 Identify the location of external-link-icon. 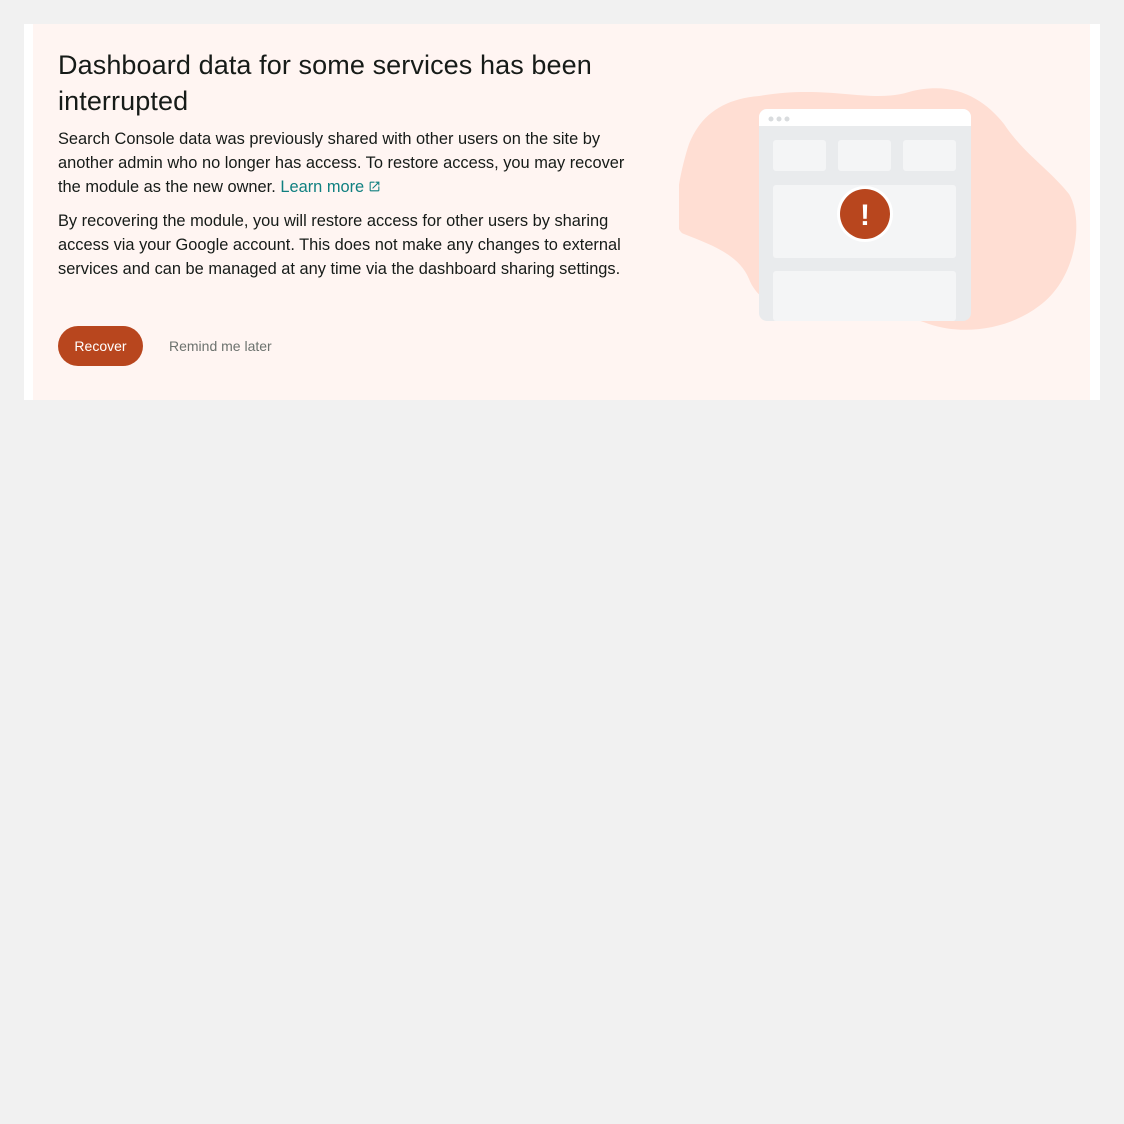
(374, 186).